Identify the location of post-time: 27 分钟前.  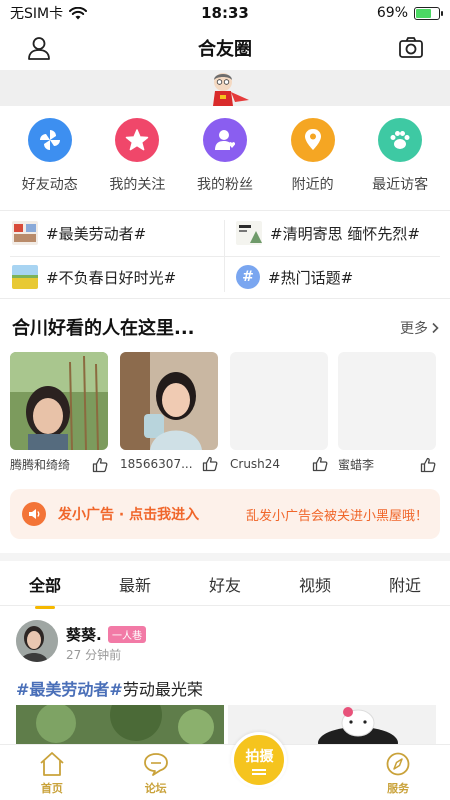
(94, 655).